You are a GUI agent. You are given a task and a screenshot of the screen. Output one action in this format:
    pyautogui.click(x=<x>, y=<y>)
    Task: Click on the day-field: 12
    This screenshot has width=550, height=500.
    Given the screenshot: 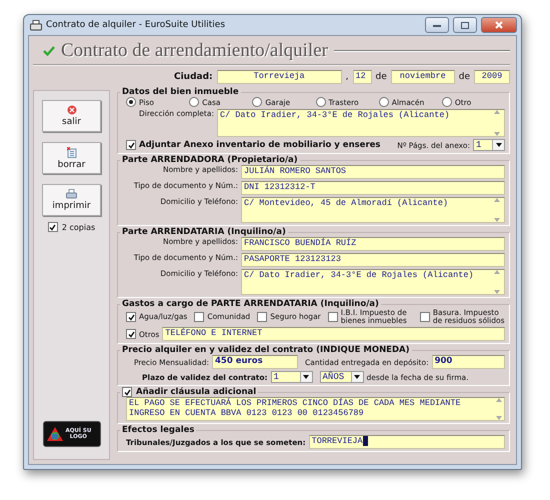 What is the action you would take?
    pyautogui.click(x=362, y=77)
    